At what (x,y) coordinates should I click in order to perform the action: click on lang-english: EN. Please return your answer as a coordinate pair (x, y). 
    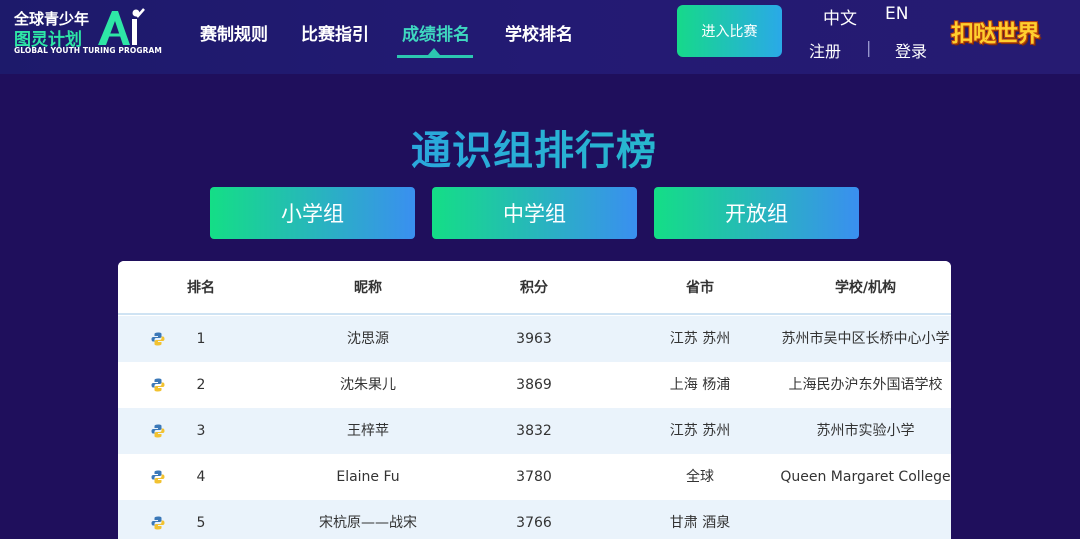
    Looking at the image, I should click on (896, 14).